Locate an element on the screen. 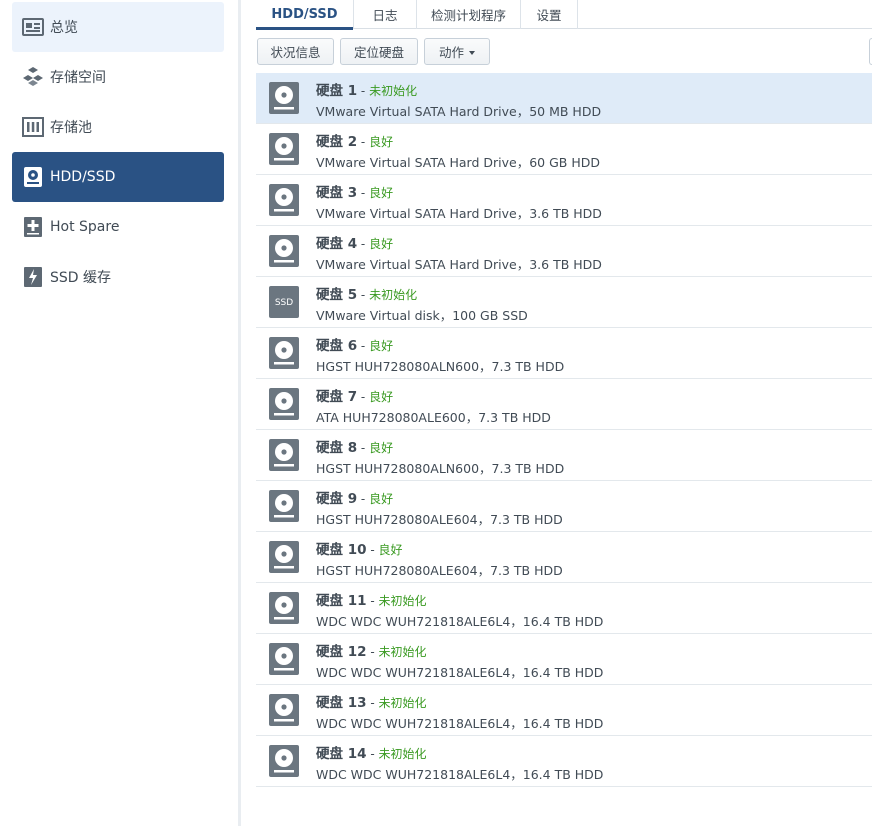 The width and height of the screenshot is (872, 826). disk-title: 硬盘 13 - 未初始化 is located at coordinates (371, 701).